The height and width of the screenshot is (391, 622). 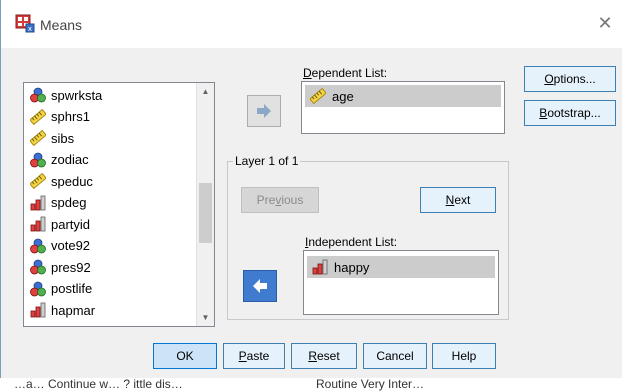 I want to click on svg-text: x, so click(x=30, y=29).